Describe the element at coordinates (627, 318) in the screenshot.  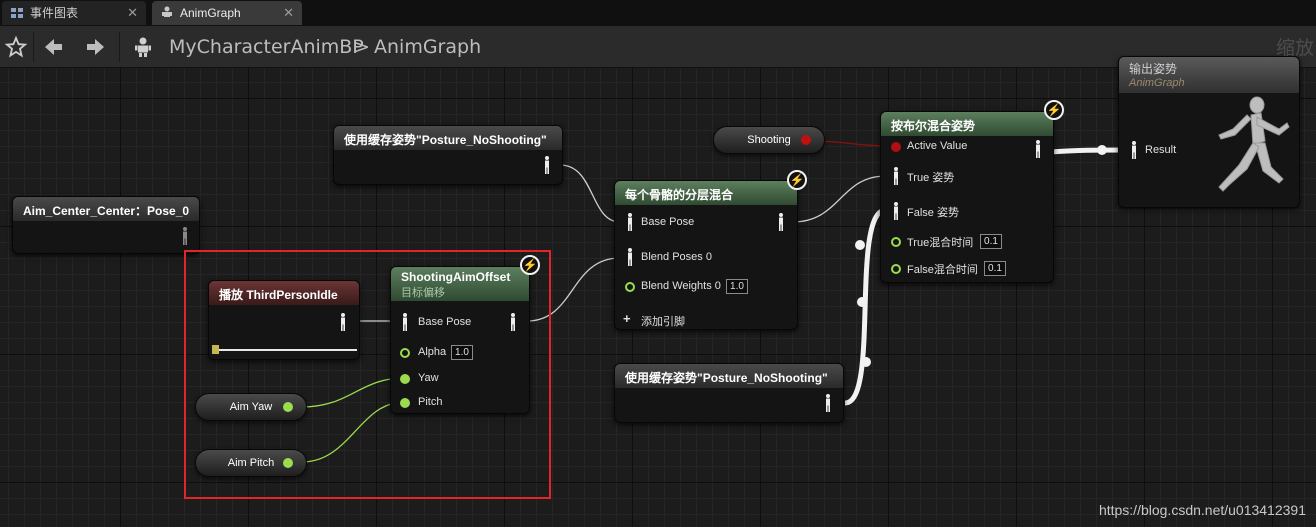
I see `plus-icon: +` at that location.